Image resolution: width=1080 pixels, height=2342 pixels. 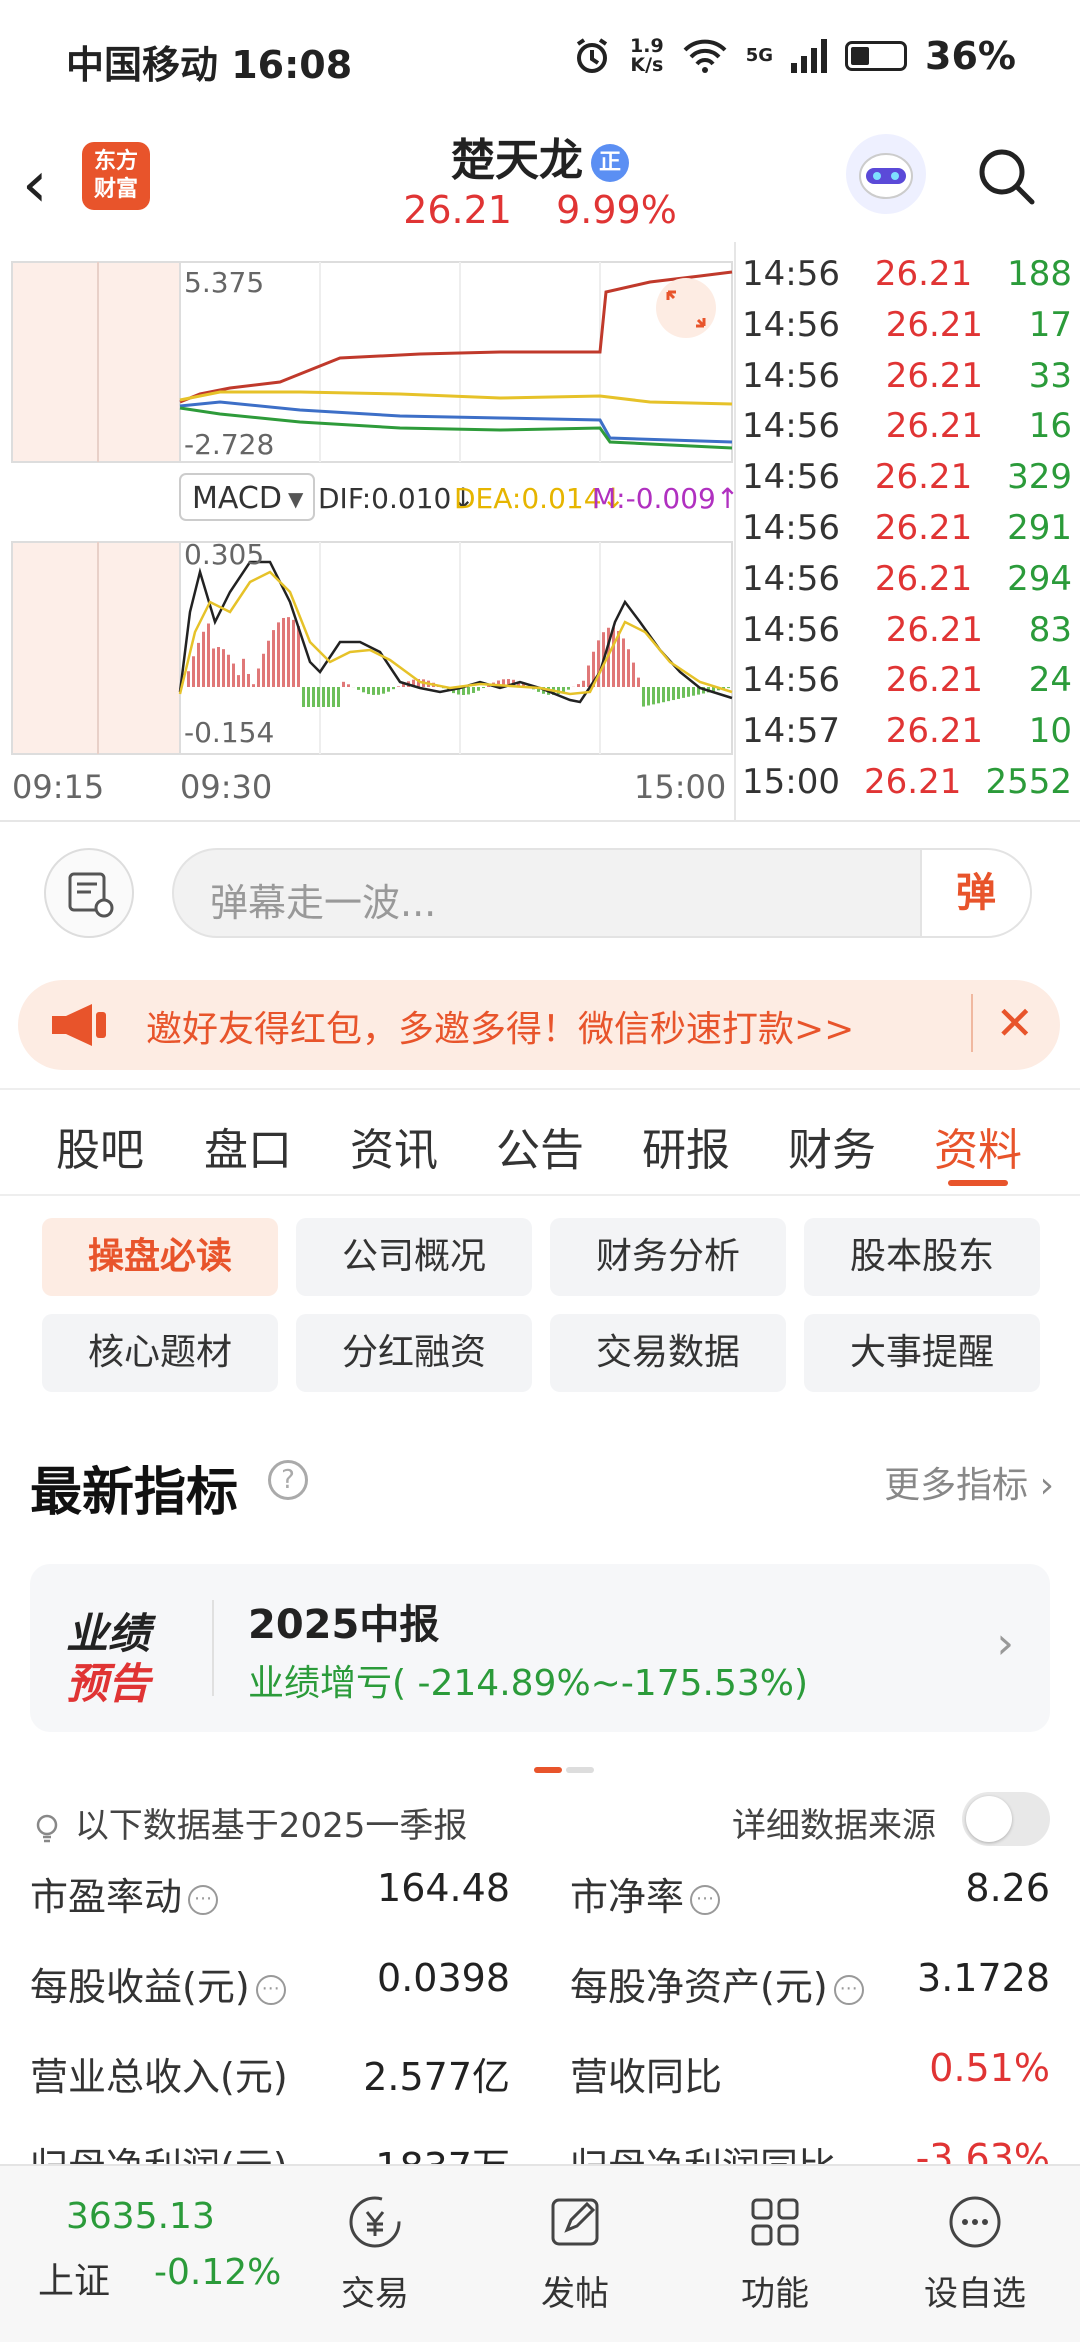 What do you see at coordinates (540, 1648) in the screenshot?
I see `earnings-forecast-card: 业绩 预告 2025中报 业绩增亏( -214.89%~-175.53%) ›` at bounding box center [540, 1648].